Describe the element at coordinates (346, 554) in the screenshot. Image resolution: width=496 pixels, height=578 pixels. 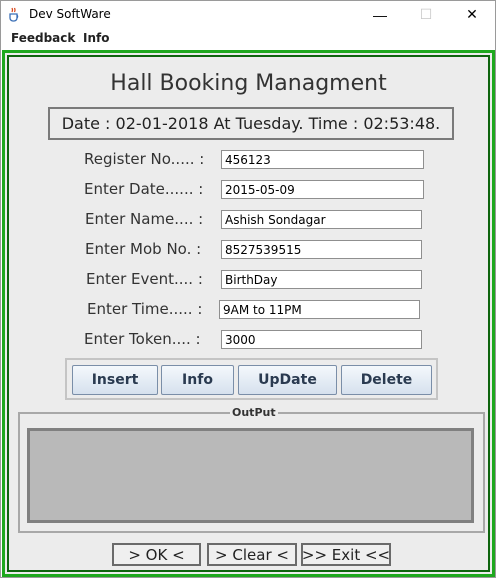
I see `exit-button: >> Exit <<` at that location.